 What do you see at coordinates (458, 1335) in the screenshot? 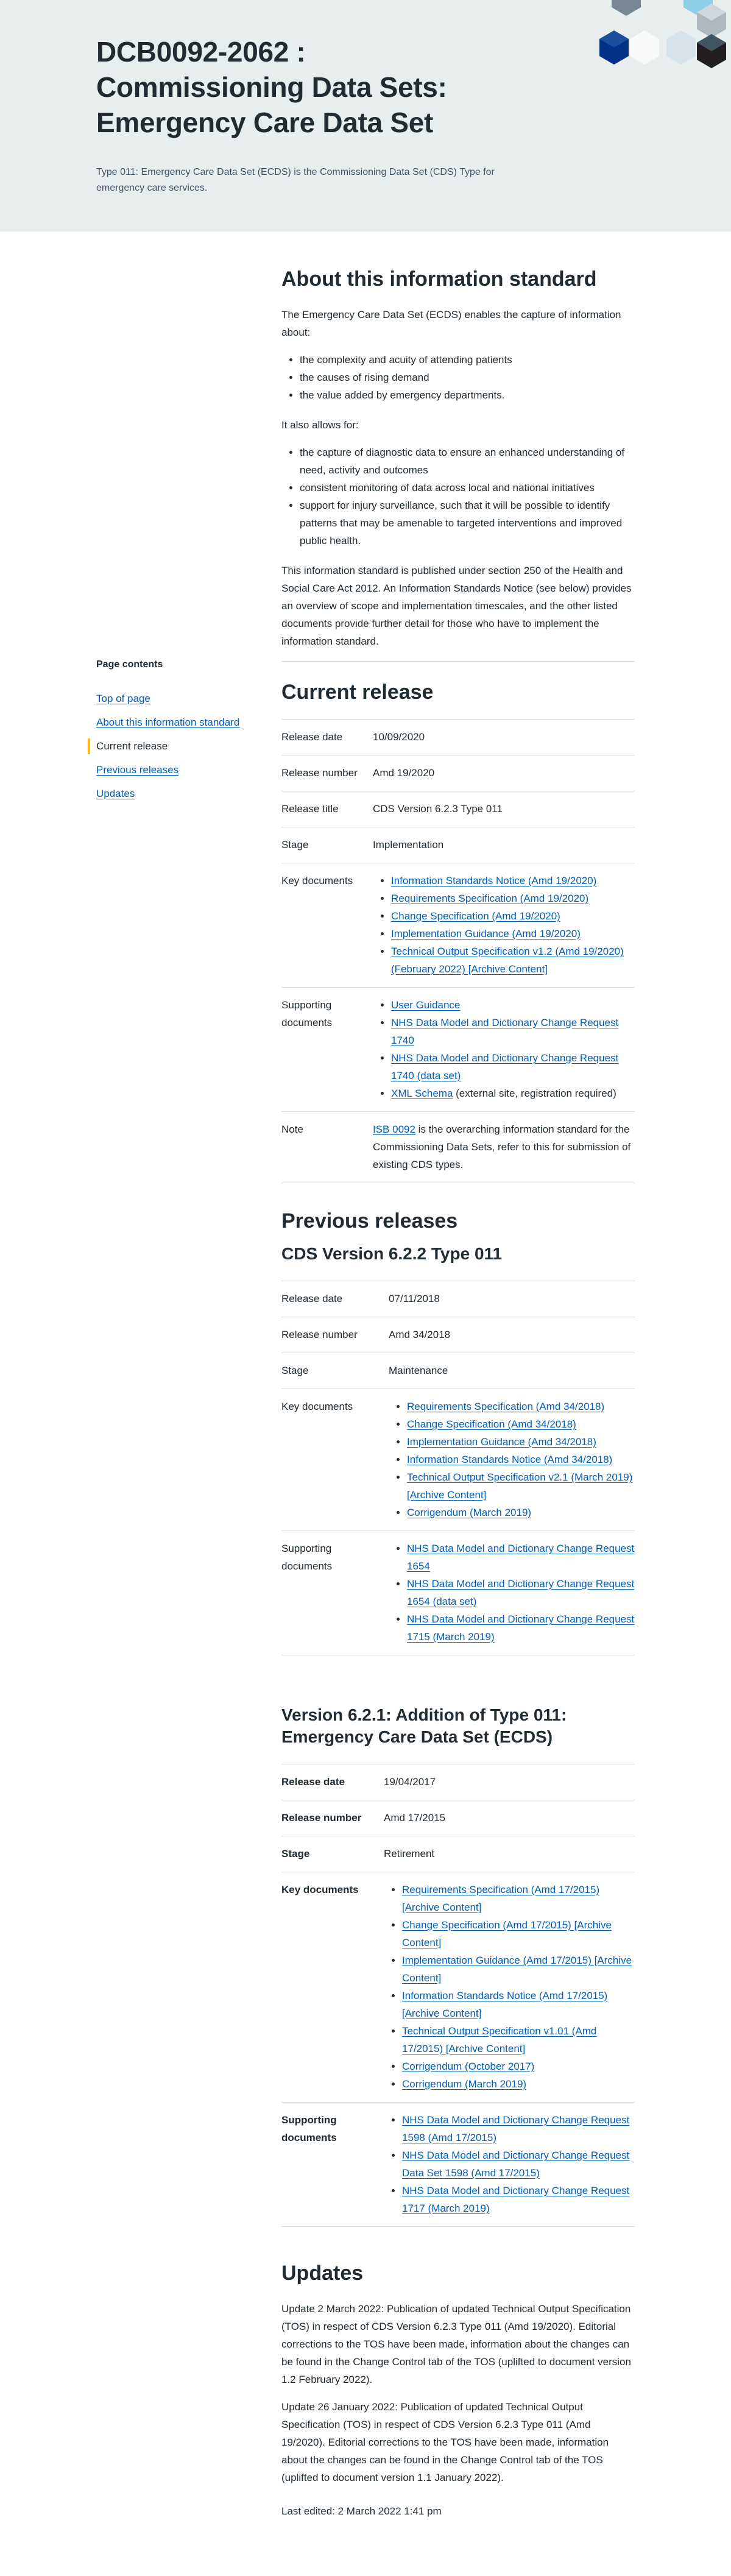
I see `table-row: Release number Amd 34/2018` at bounding box center [458, 1335].